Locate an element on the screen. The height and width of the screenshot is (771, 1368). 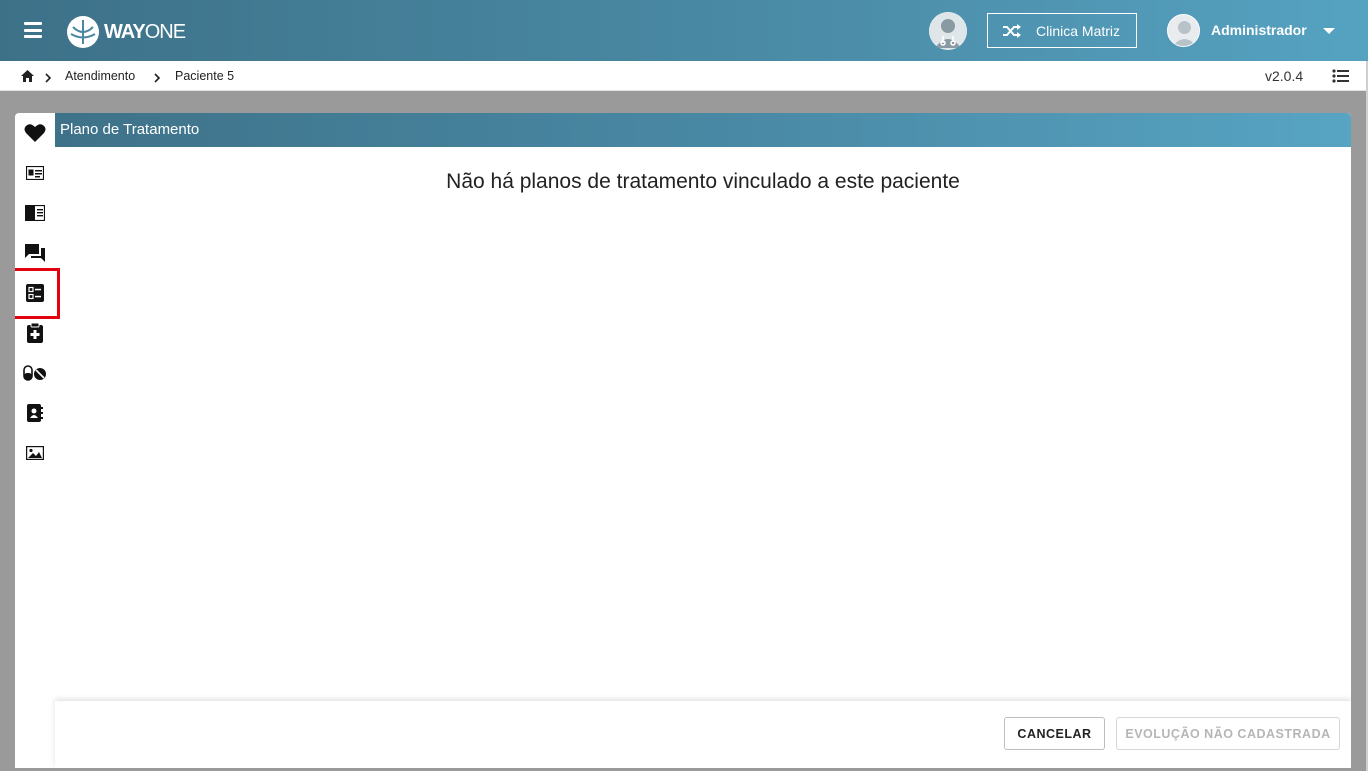
logo-text-bold: WAY is located at coordinates (125, 31).